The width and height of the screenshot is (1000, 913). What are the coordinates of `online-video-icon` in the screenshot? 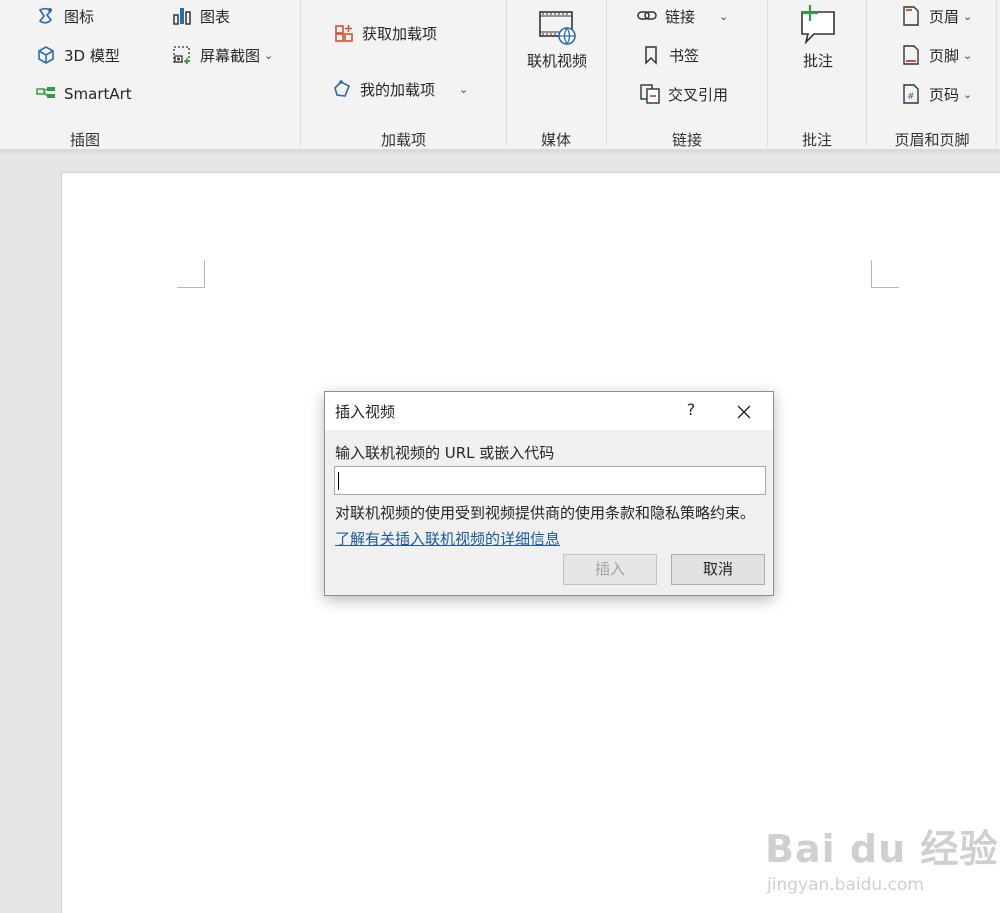 It's located at (557, 28).